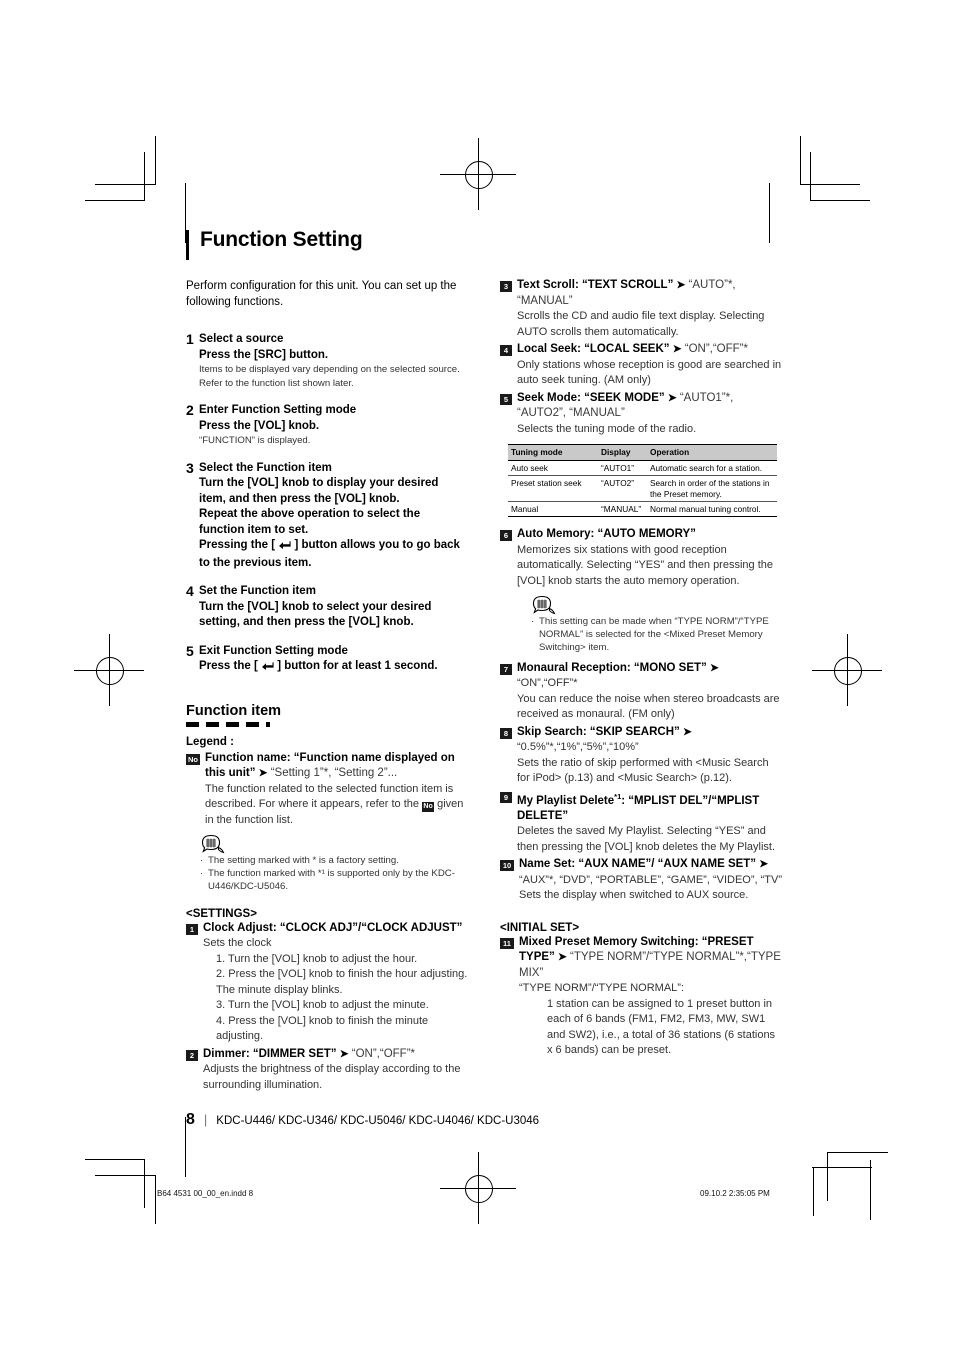 Image resolution: width=954 pixels, height=1350 pixels. I want to click on setting-title-text: Dimmer: “DIMMER SET”, so click(270, 1053).